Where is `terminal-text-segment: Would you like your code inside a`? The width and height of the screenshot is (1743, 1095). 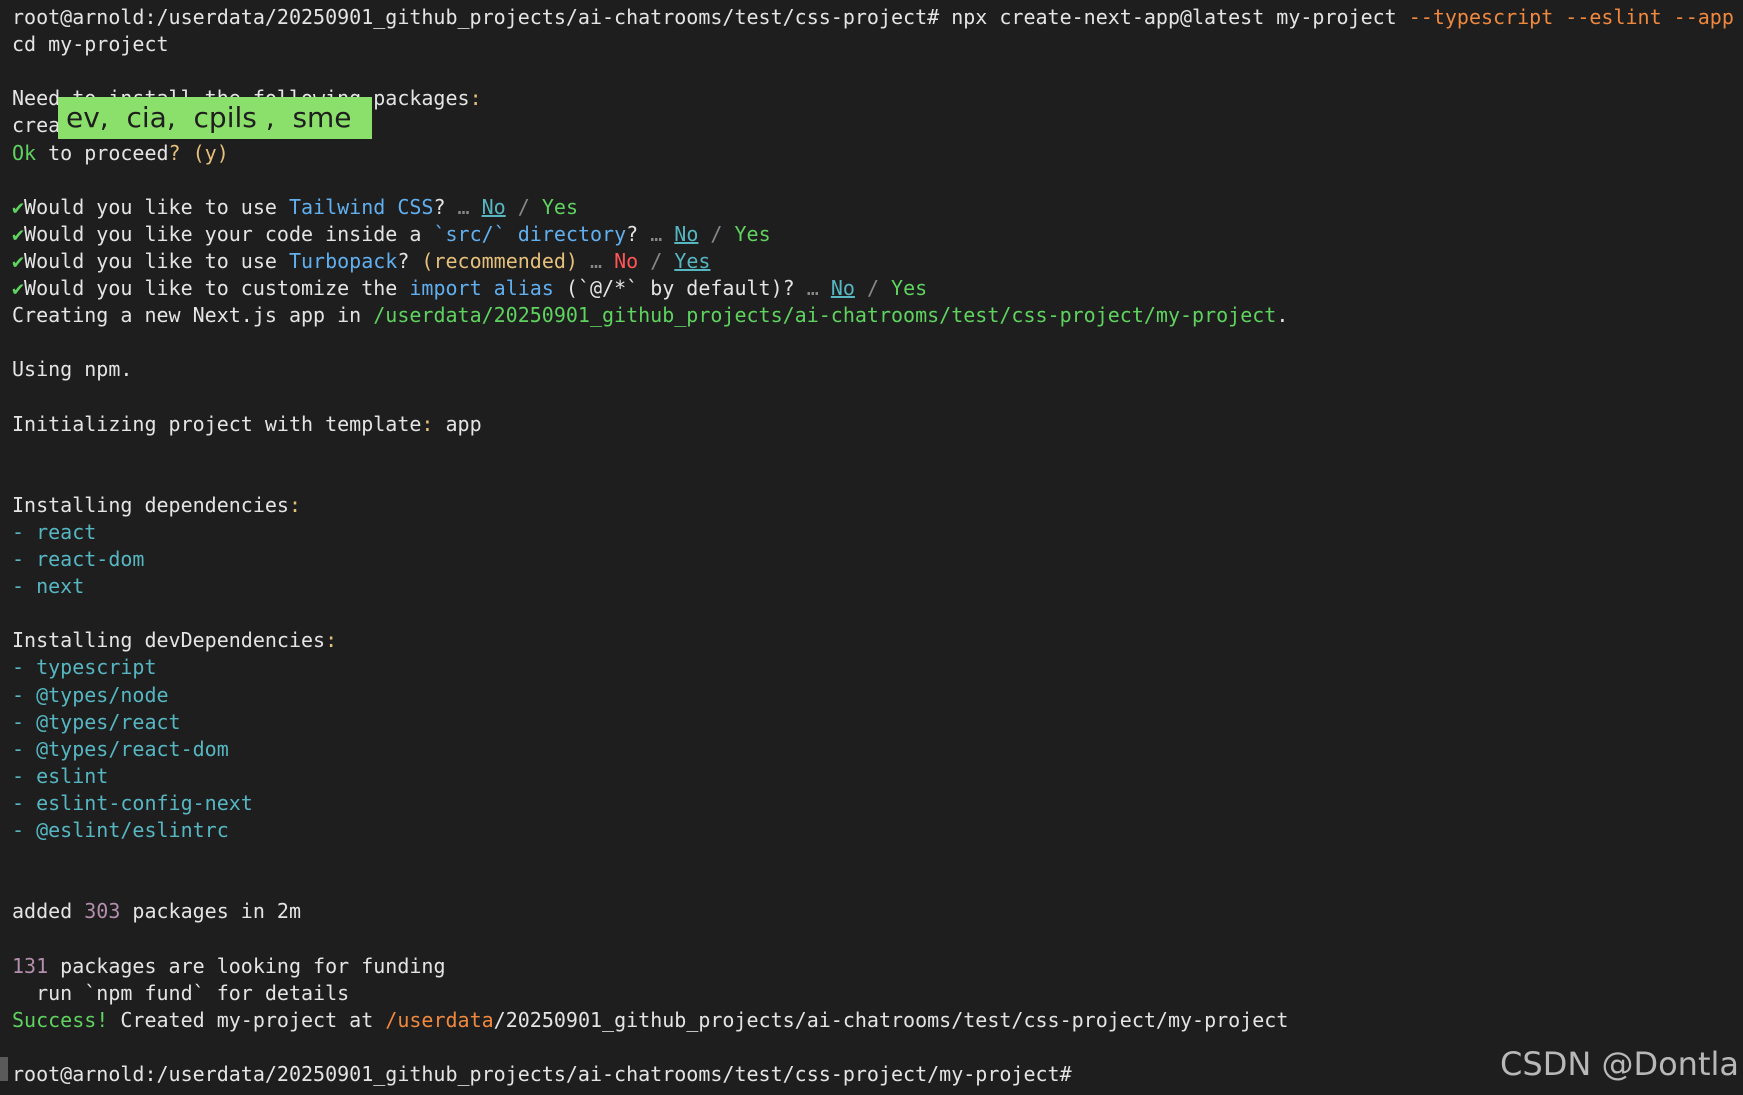
terminal-text-segment: Would you like your code inside a is located at coordinates (229, 233).